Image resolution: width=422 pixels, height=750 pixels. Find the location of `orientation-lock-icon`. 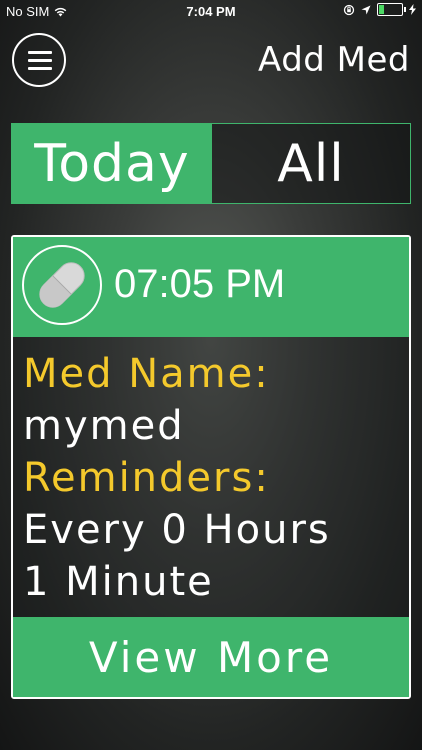

orientation-lock-icon is located at coordinates (349, 9).